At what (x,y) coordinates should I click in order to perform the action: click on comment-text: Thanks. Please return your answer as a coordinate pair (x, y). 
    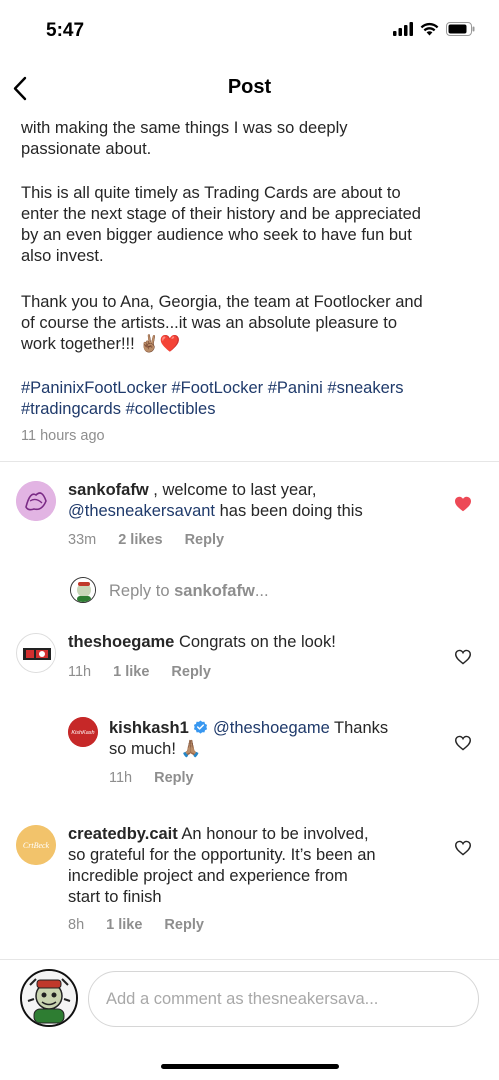
    Looking at the image, I should click on (359, 728).